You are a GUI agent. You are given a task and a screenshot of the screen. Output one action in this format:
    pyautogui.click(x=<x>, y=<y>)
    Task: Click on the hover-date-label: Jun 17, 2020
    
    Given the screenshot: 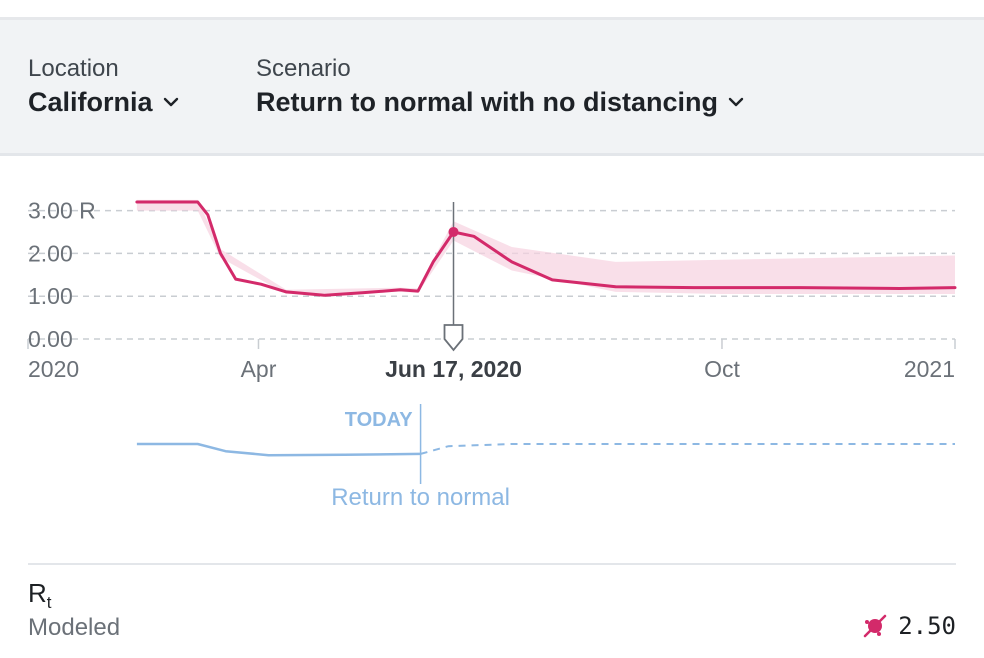 What is the action you would take?
    pyautogui.click(x=453, y=369)
    